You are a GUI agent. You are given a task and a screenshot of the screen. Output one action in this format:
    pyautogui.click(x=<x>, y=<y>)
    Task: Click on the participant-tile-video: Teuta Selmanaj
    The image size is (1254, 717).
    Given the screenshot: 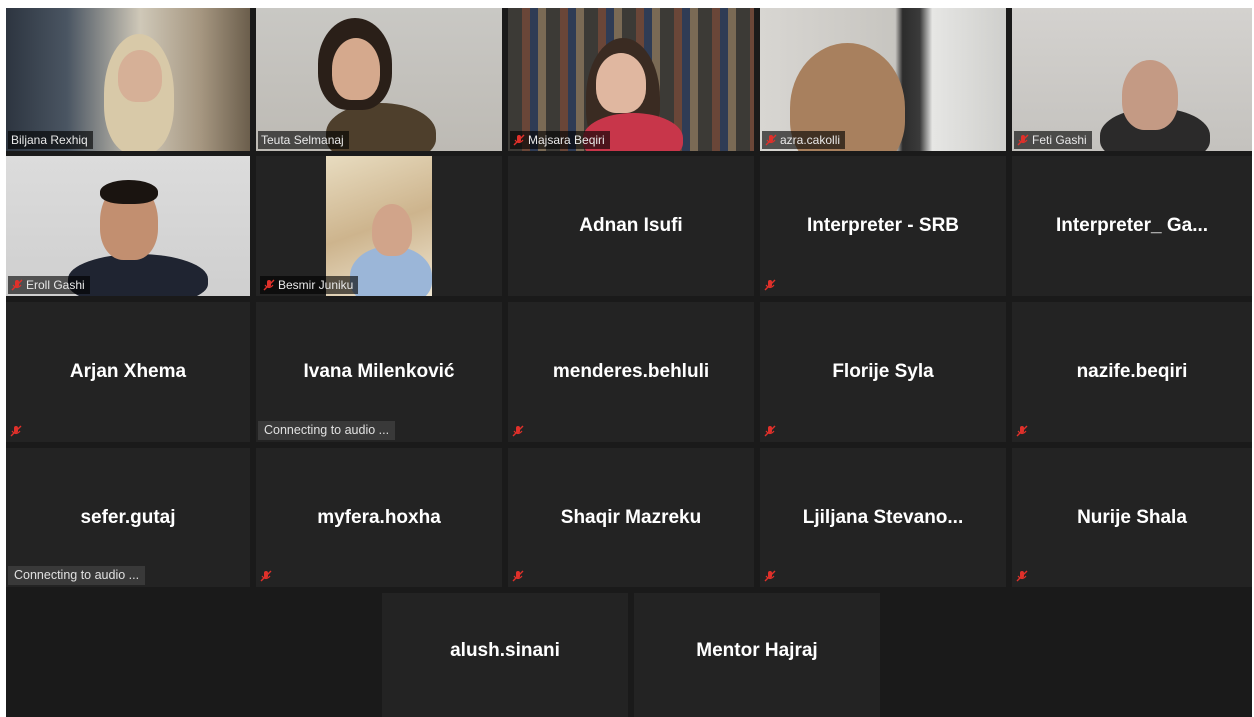 What is the action you would take?
    pyautogui.click(x=379, y=79)
    